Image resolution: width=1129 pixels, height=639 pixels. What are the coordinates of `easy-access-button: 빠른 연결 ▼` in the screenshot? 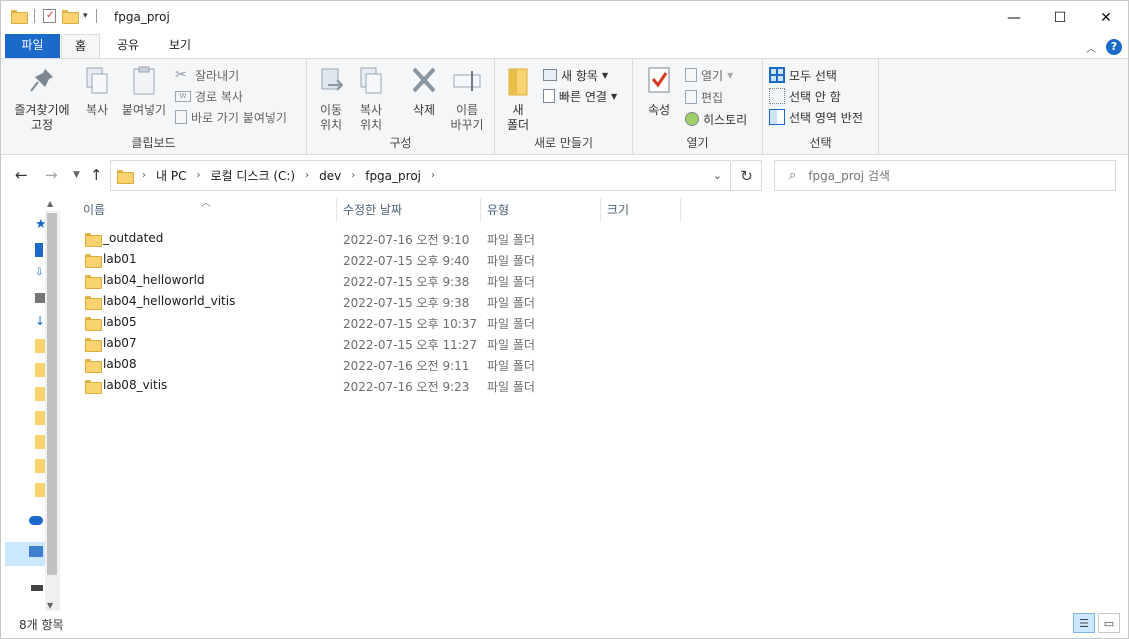 It's located at (580, 96).